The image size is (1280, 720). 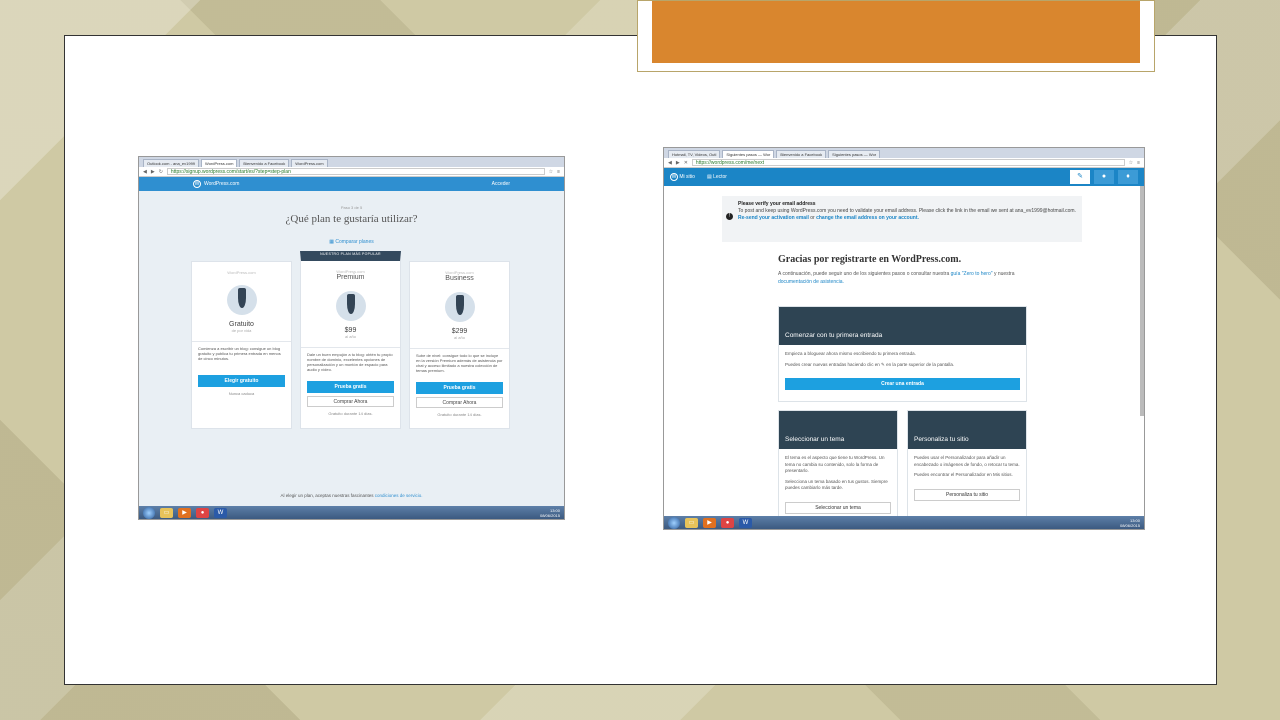 What do you see at coordinates (171, 163) in the screenshot?
I see `browser-tab: Outlook.com - ana_ev1999` at bounding box center [171, 163].